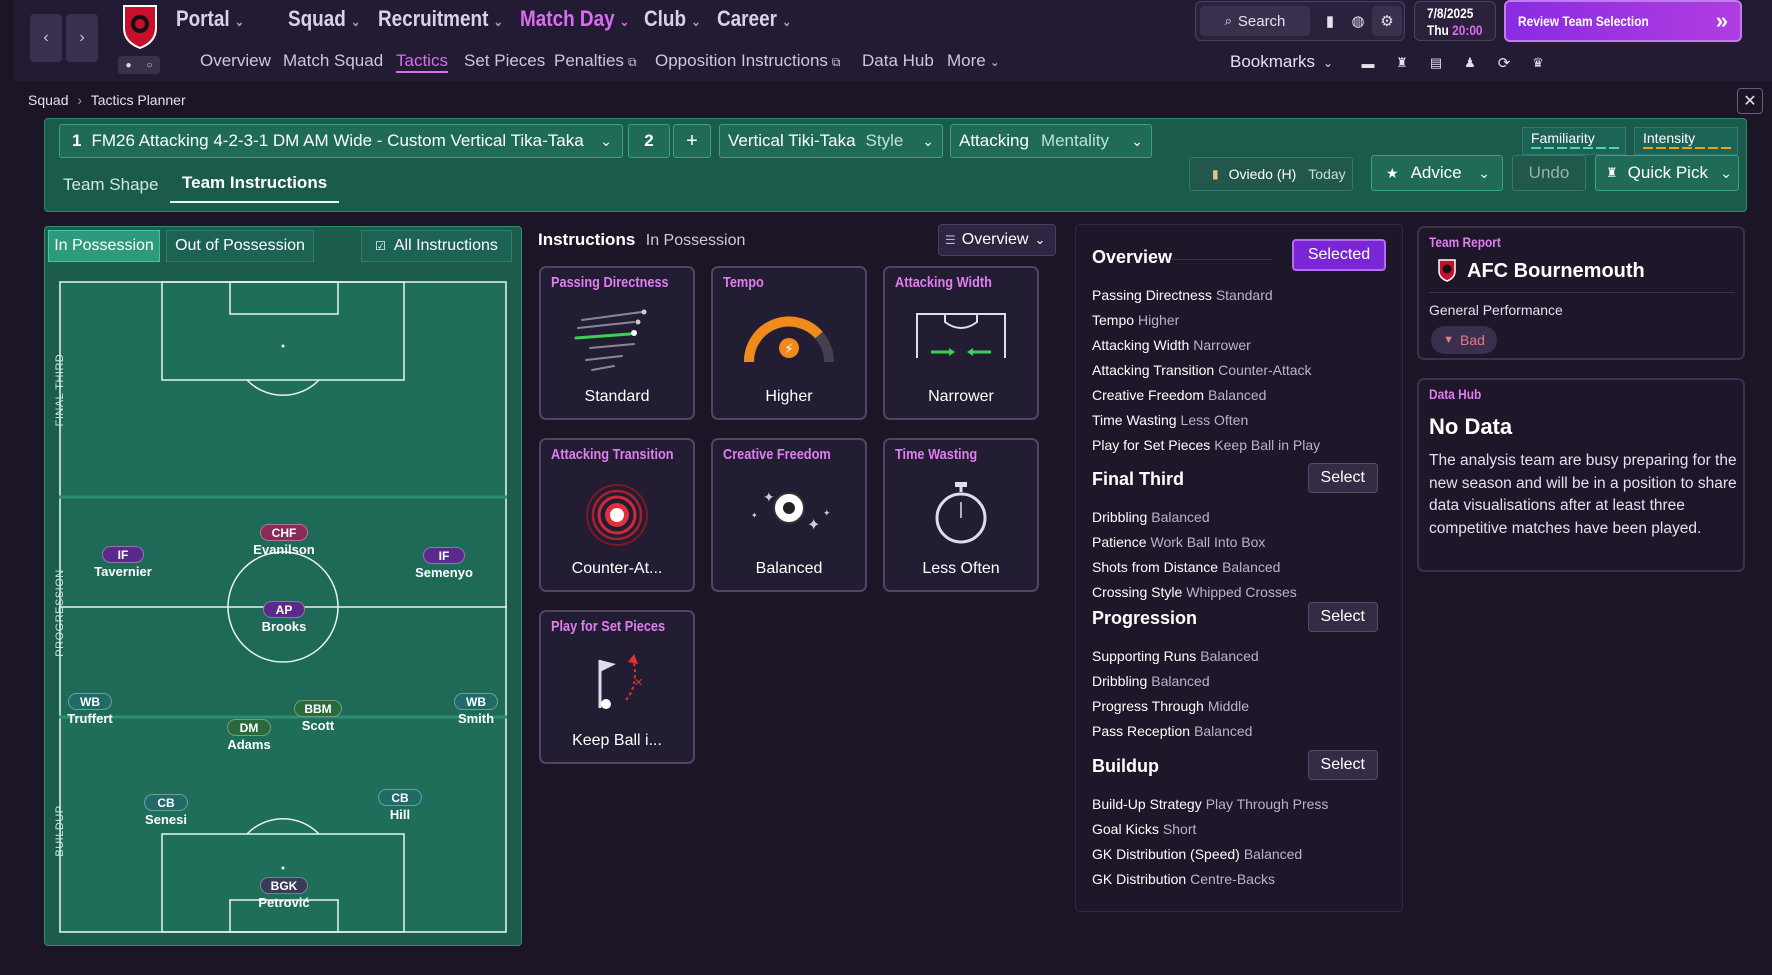  What do you see at coordinates (235, 61) in the screenshot?
I see `subnav-overview: Overview` at bounding box center [235, 61].